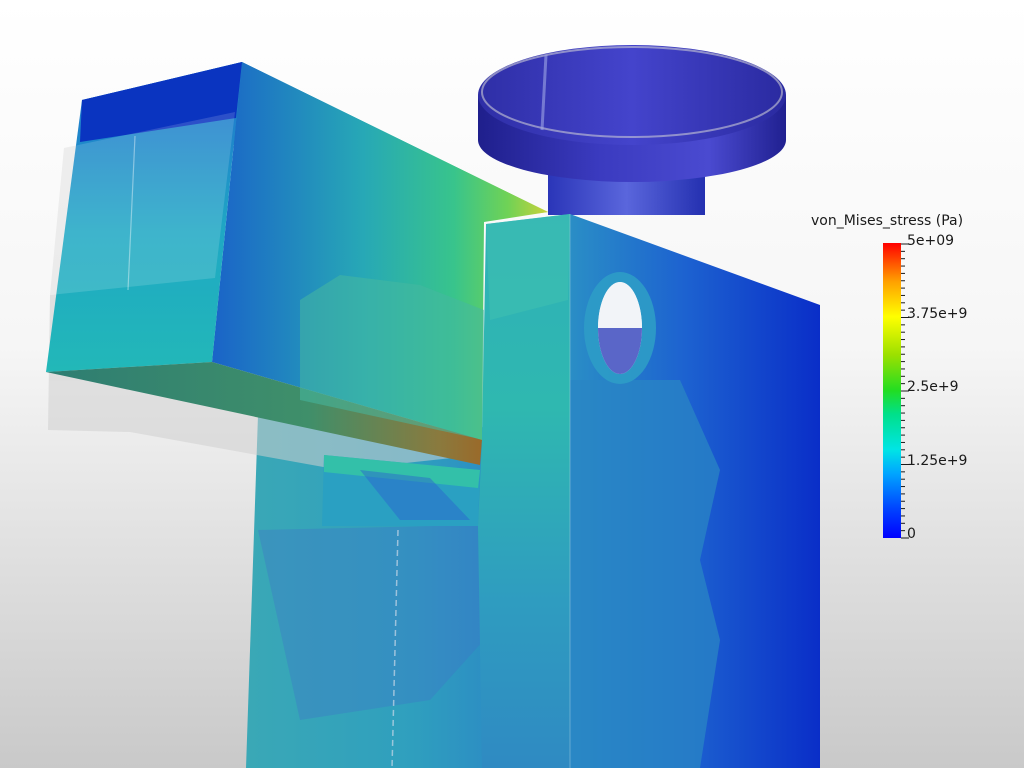 The width and height of the screenshot is (1024, 768). What do you see at coordinates (524, 491) in the screenshot?
I see `front-lug-face` at bounding box center [524, 491].